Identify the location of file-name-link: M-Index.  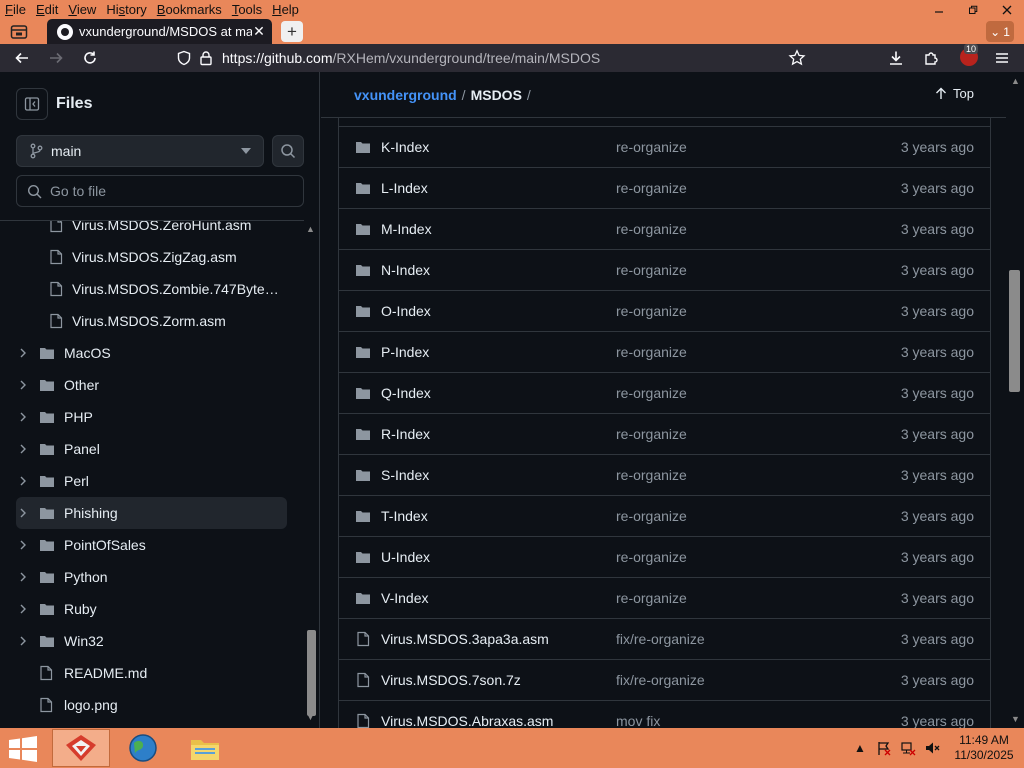
(406, 229).